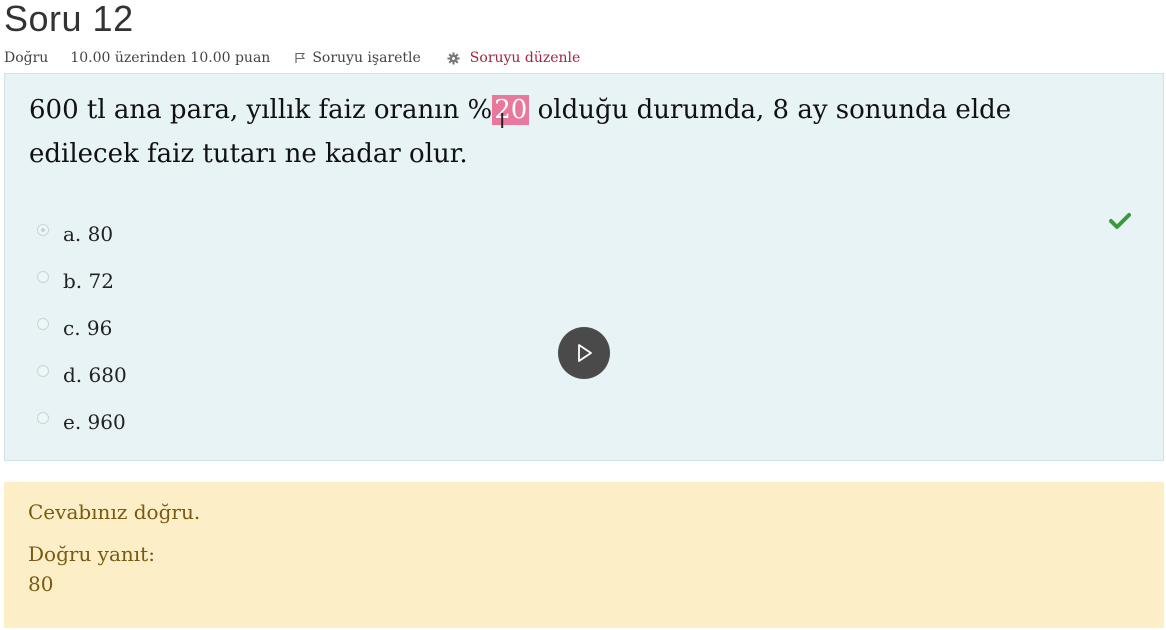 This screenshot has height=630, width=1166. I want to click on check-icon, so click(1120, 221).